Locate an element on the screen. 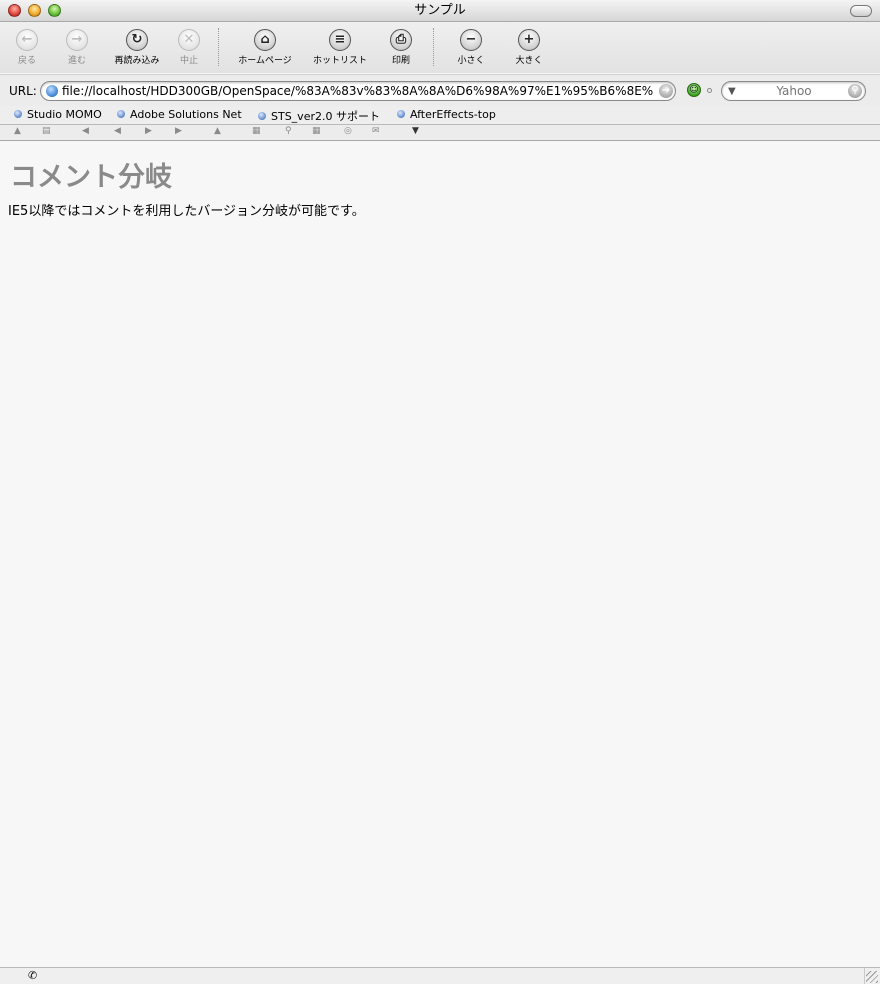 The width and height of the screenshot is (880, 984). window-titlebar: サンプル is located at coordinates (440, 11).